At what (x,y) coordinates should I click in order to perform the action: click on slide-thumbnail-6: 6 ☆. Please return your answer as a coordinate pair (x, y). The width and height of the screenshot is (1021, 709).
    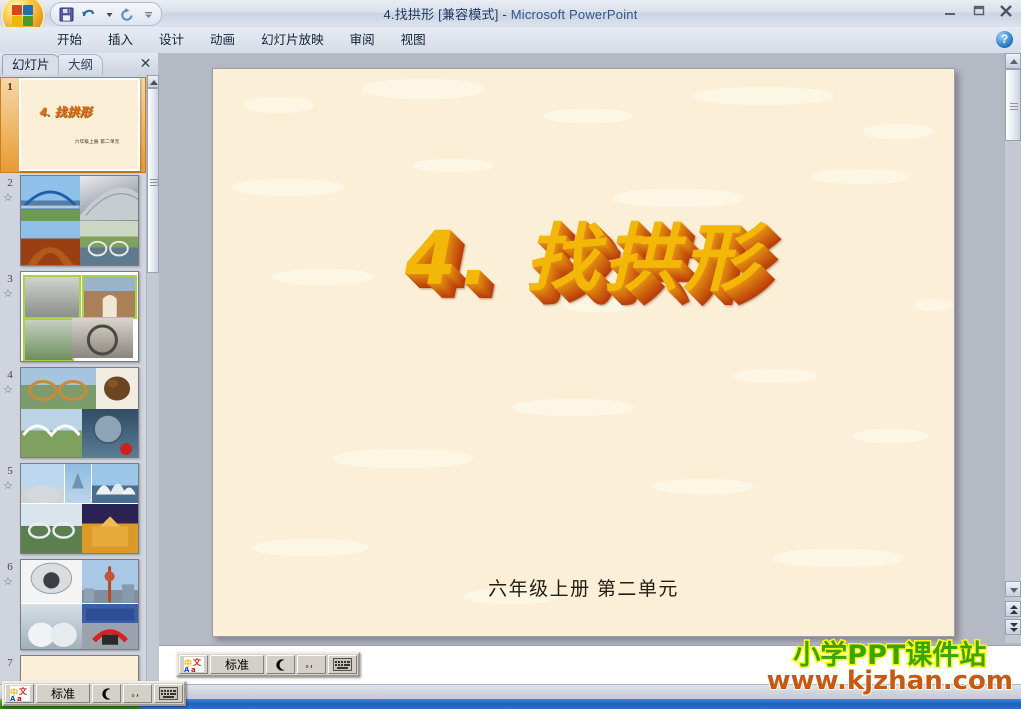
    Looking at the image, I should click on (73, 605).